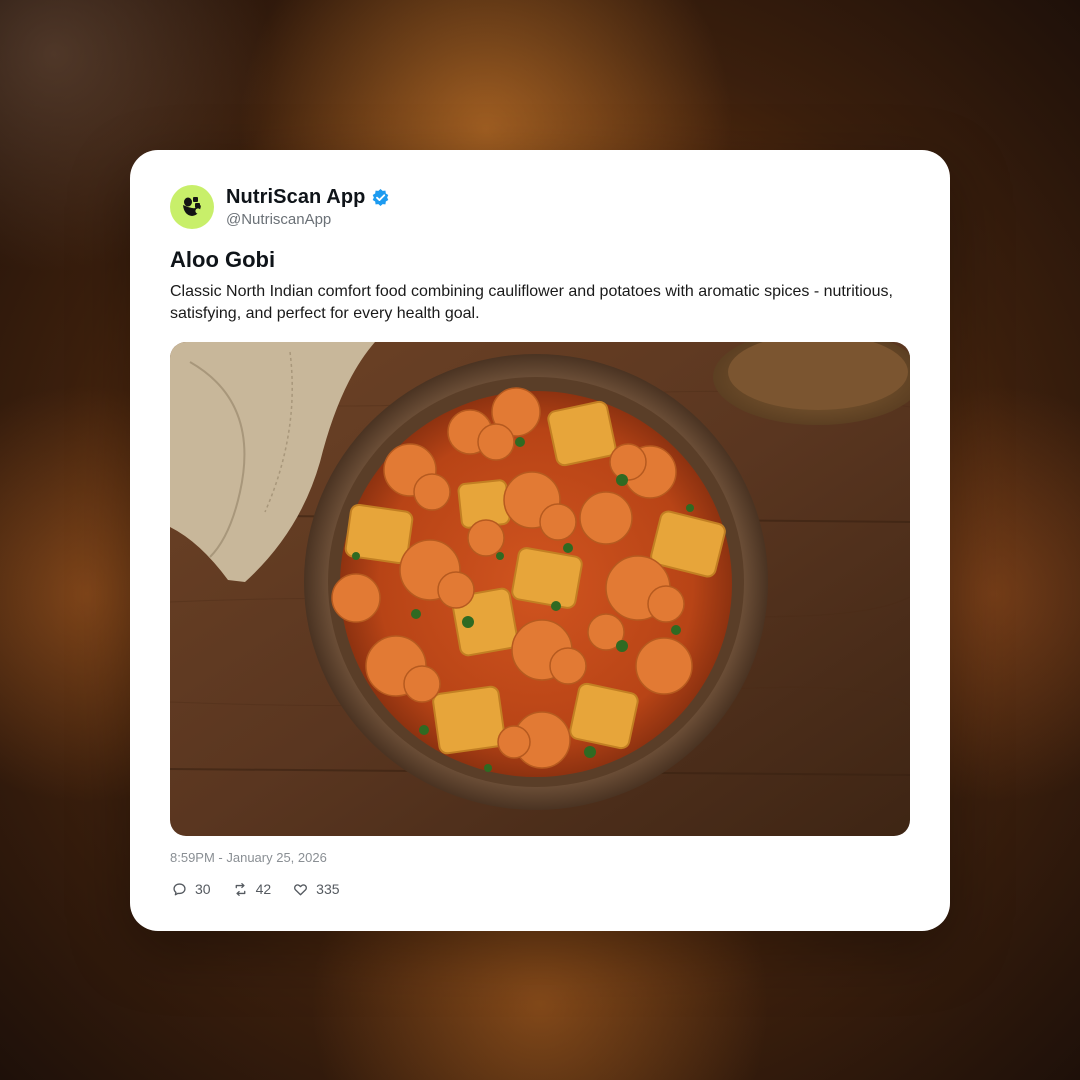  Describe the element at coordinates (381, 197) in the screenshot. I see `verified-badge-icon` at that location.